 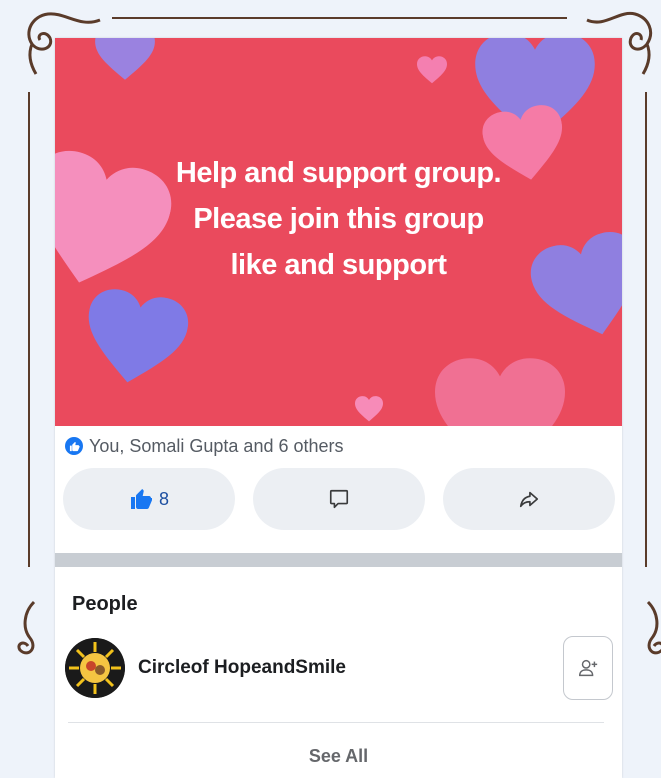 I want to click on add-friend-icon, so click(x=588, y=668).